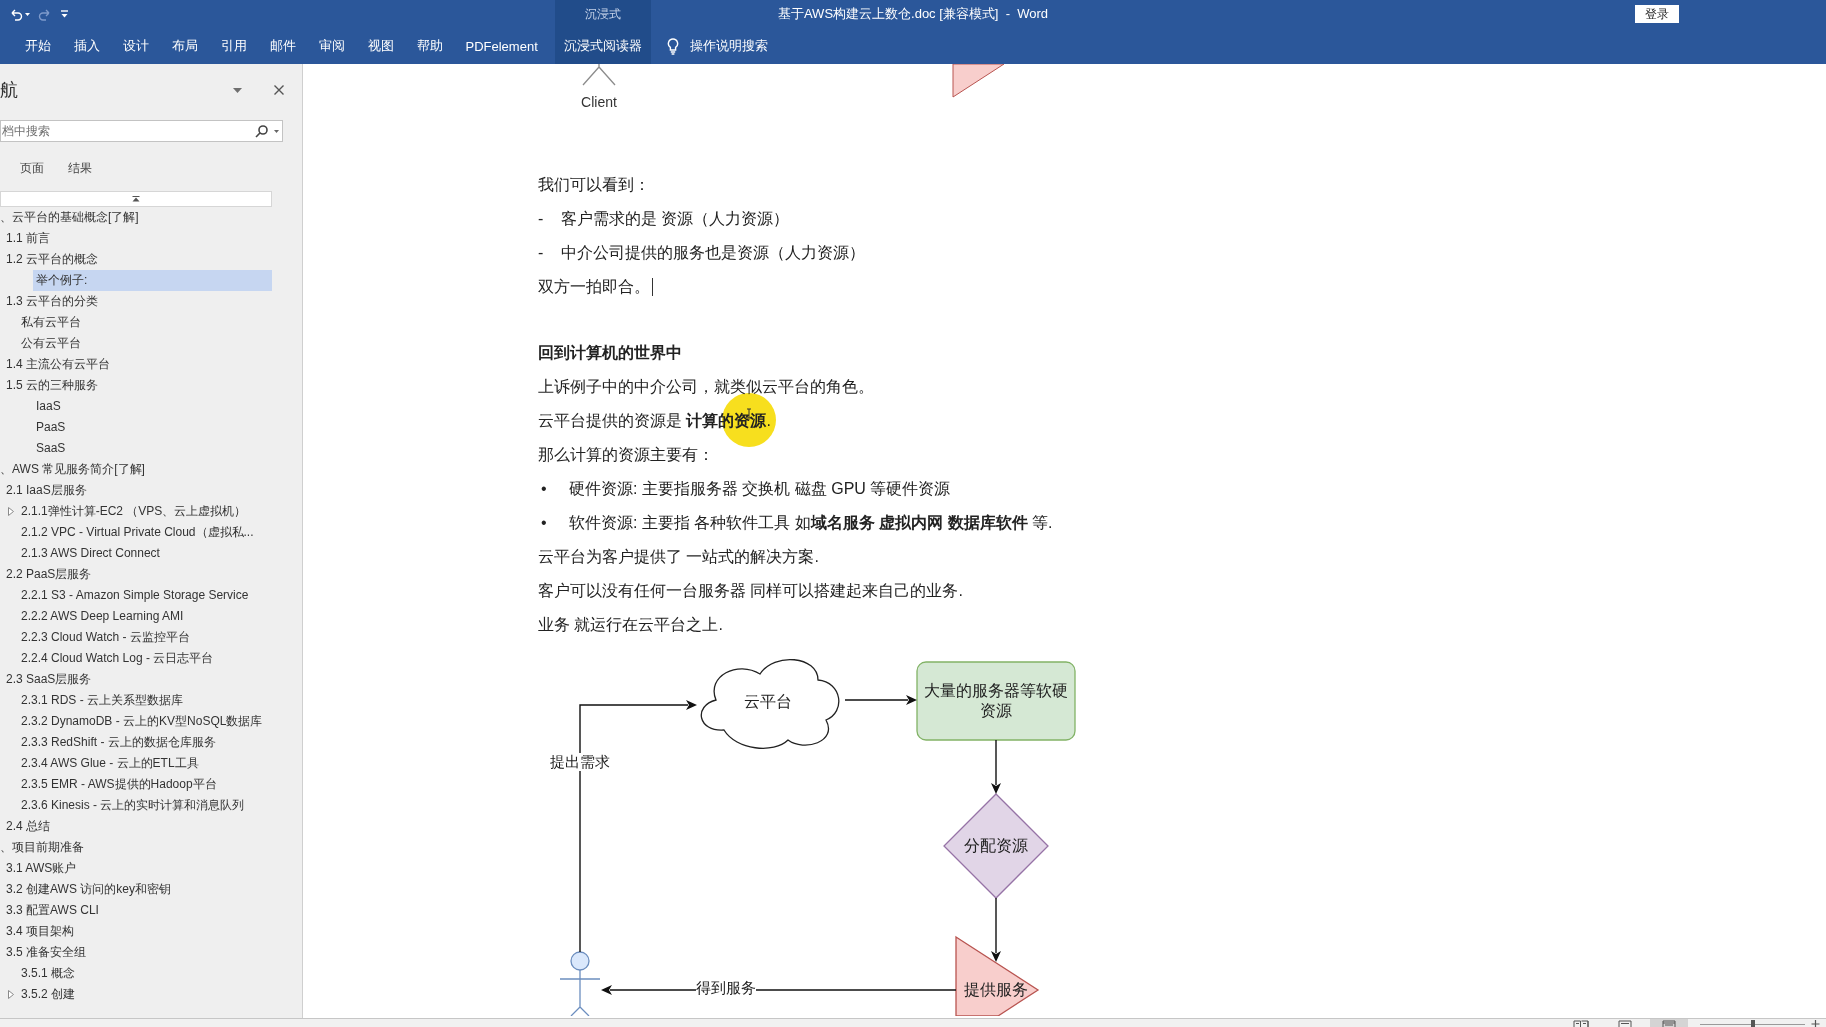 The height and width of the screenshot is (1027, 1826). I want to click on edge-label: 得到服务, so click(726, 988).